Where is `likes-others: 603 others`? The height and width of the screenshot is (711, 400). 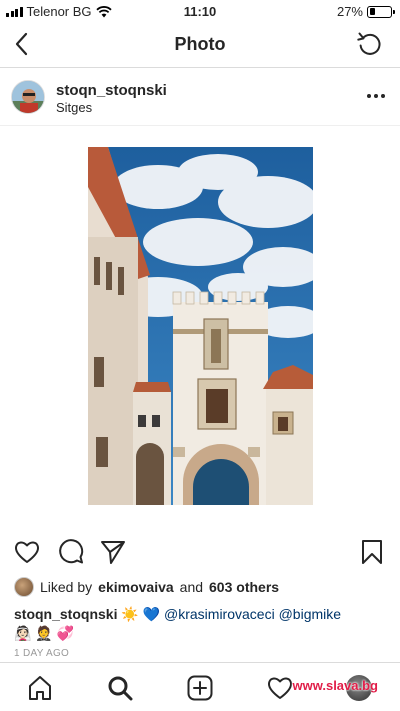
likes-others: 603 others is located at coordinates (244, 587).